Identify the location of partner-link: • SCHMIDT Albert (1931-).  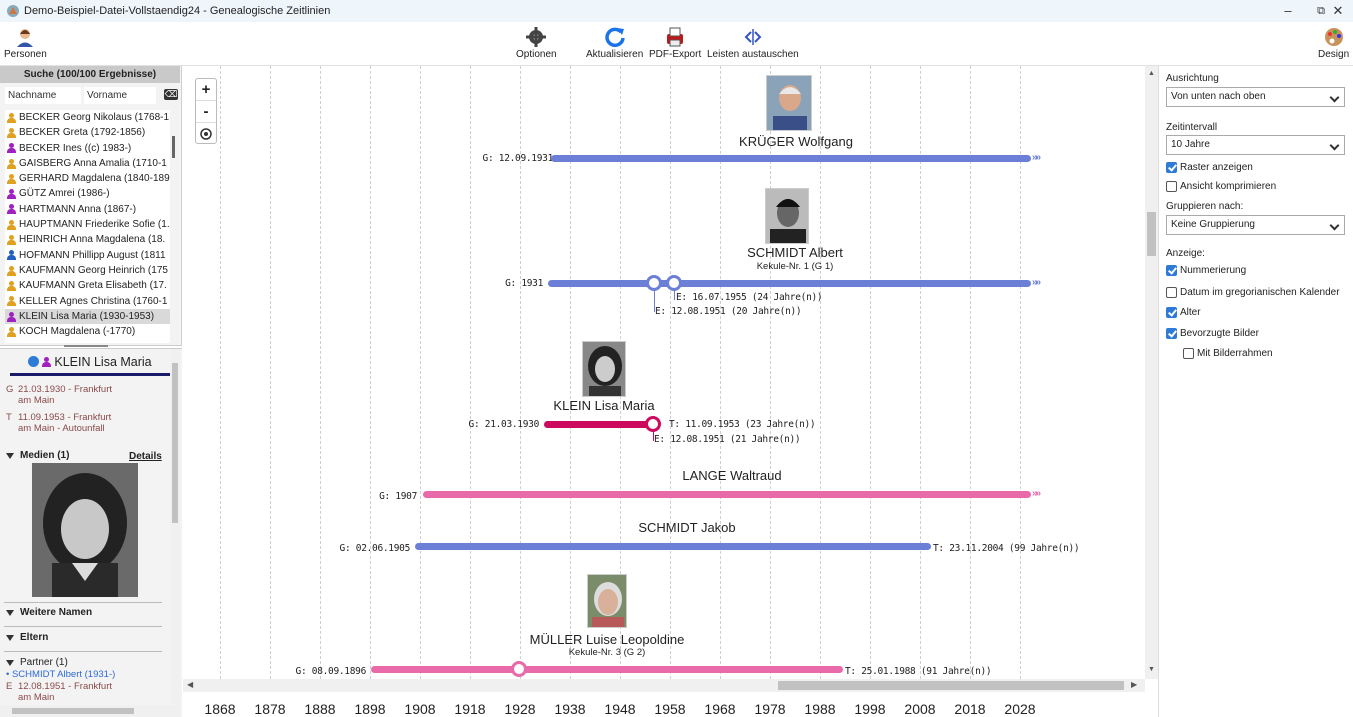
(60, 674).